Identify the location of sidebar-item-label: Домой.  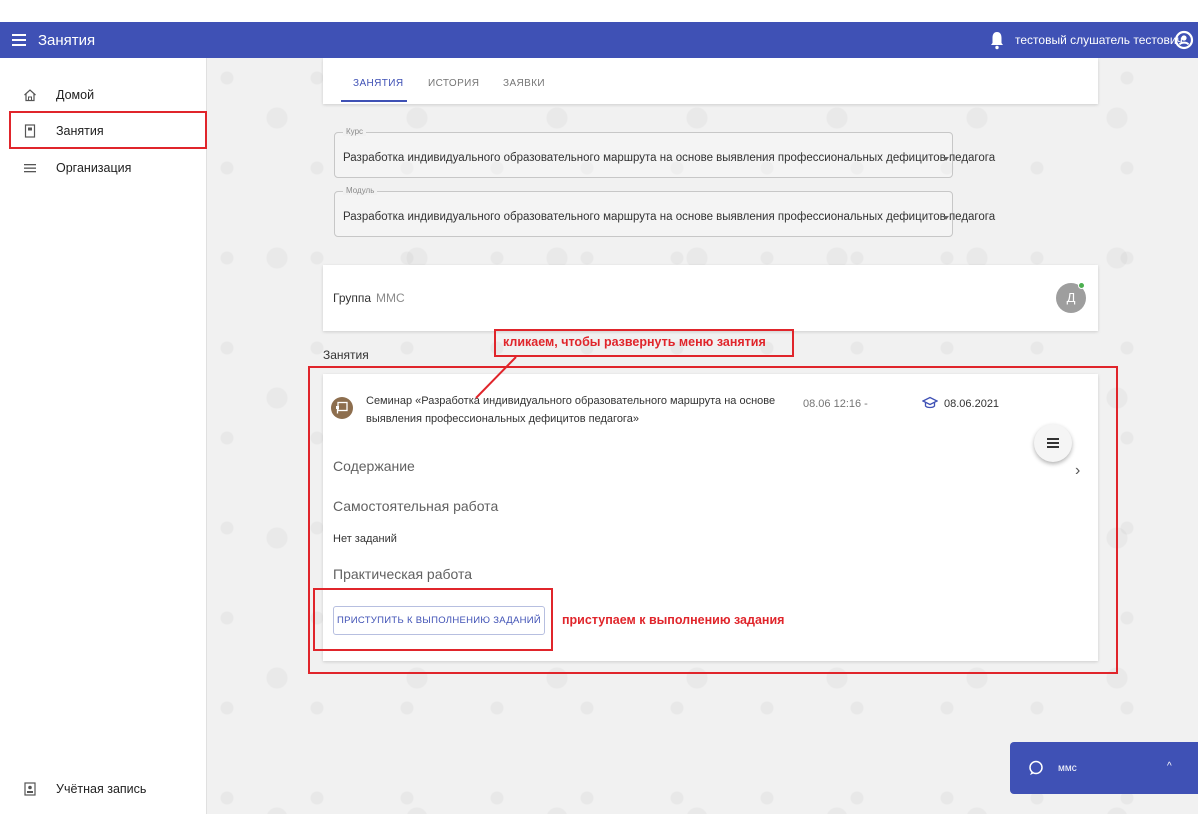
(75, 95).